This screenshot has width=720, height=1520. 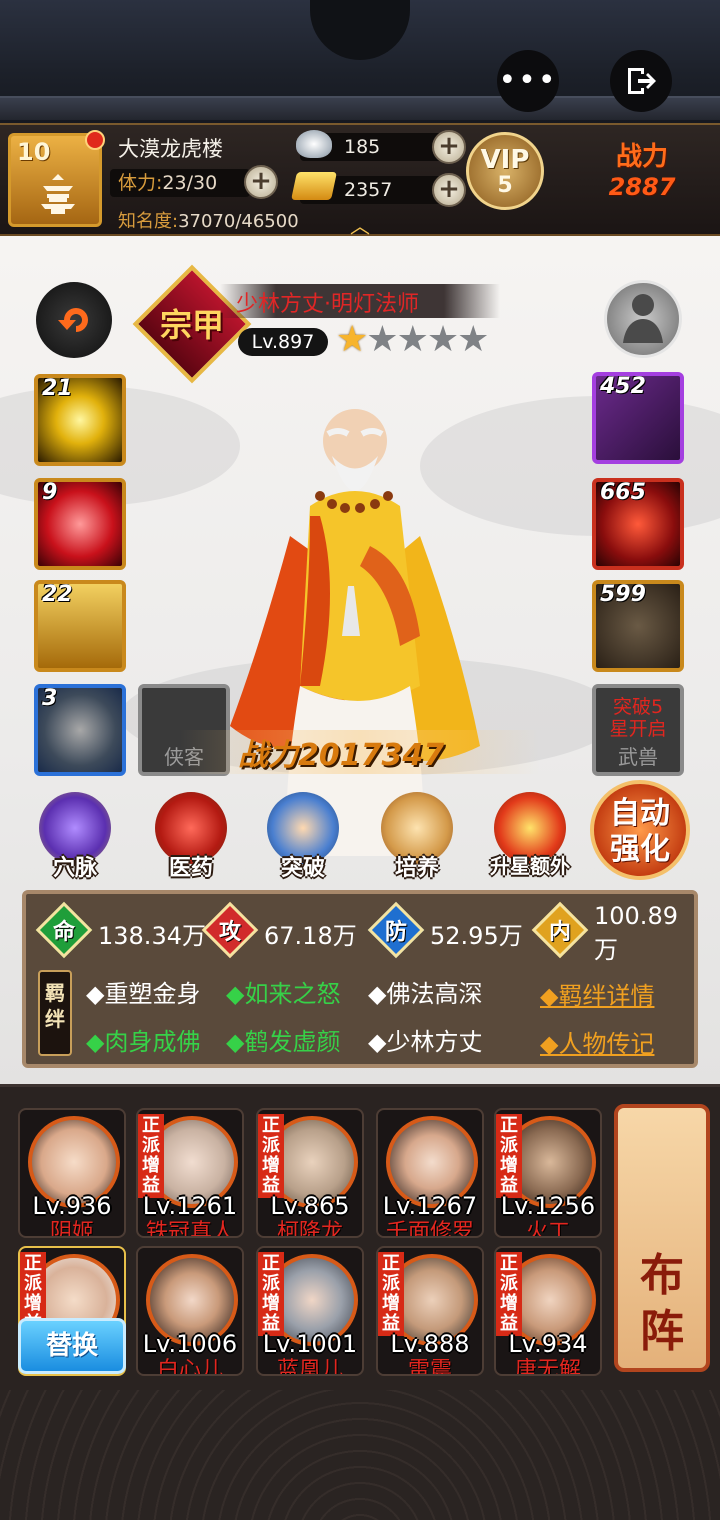 What do you see at coordinates (261, 182) in the screenshot?
I see `add-stamina-button: +` at bounding box center [261, 182].